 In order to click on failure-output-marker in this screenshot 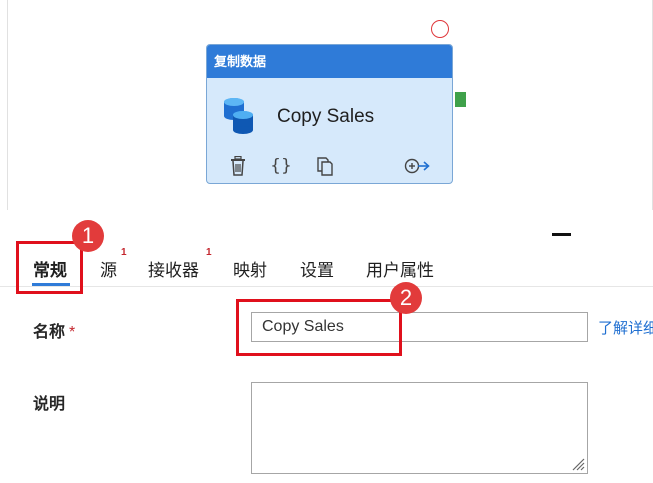, I will do `click(440, 29)`.